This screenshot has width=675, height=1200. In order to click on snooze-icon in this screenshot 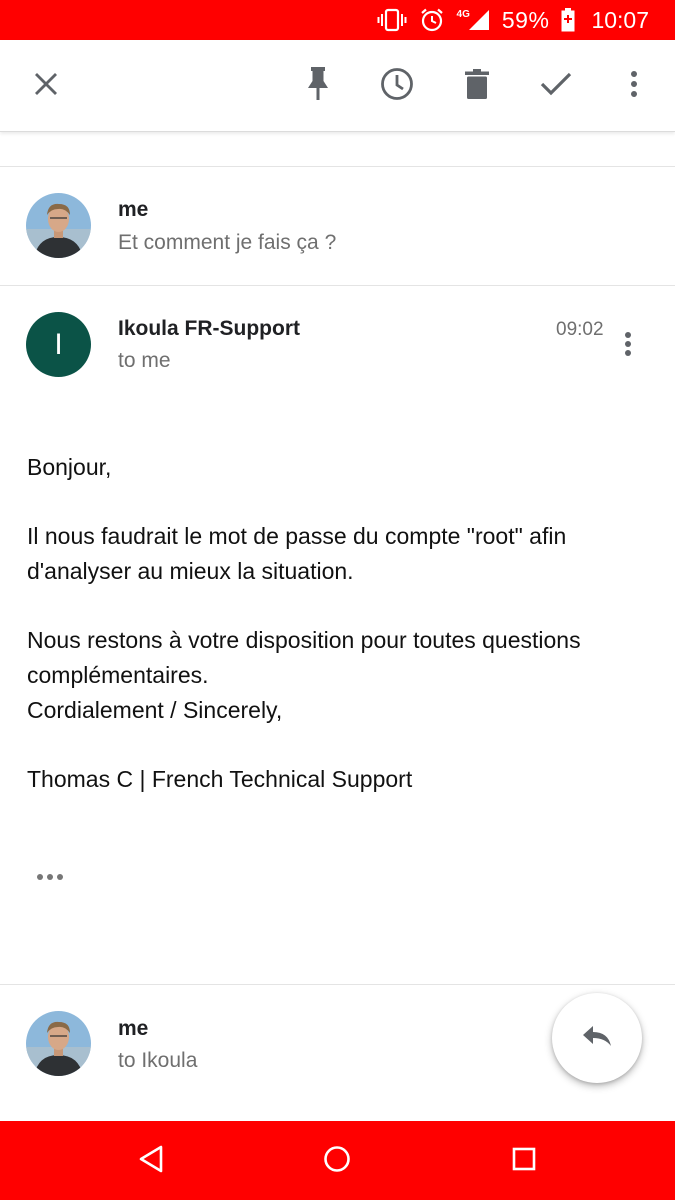, I will do `click(397, 86)`.